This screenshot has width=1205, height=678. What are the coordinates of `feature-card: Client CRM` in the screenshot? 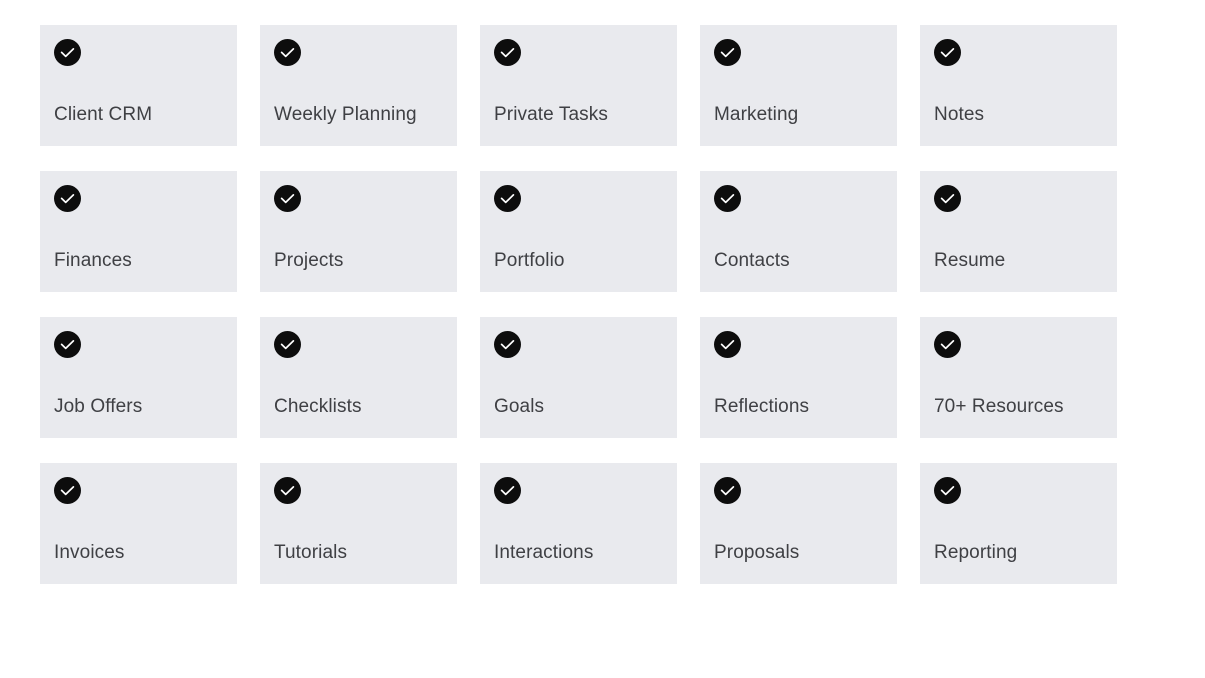 It's located at (138, 85).